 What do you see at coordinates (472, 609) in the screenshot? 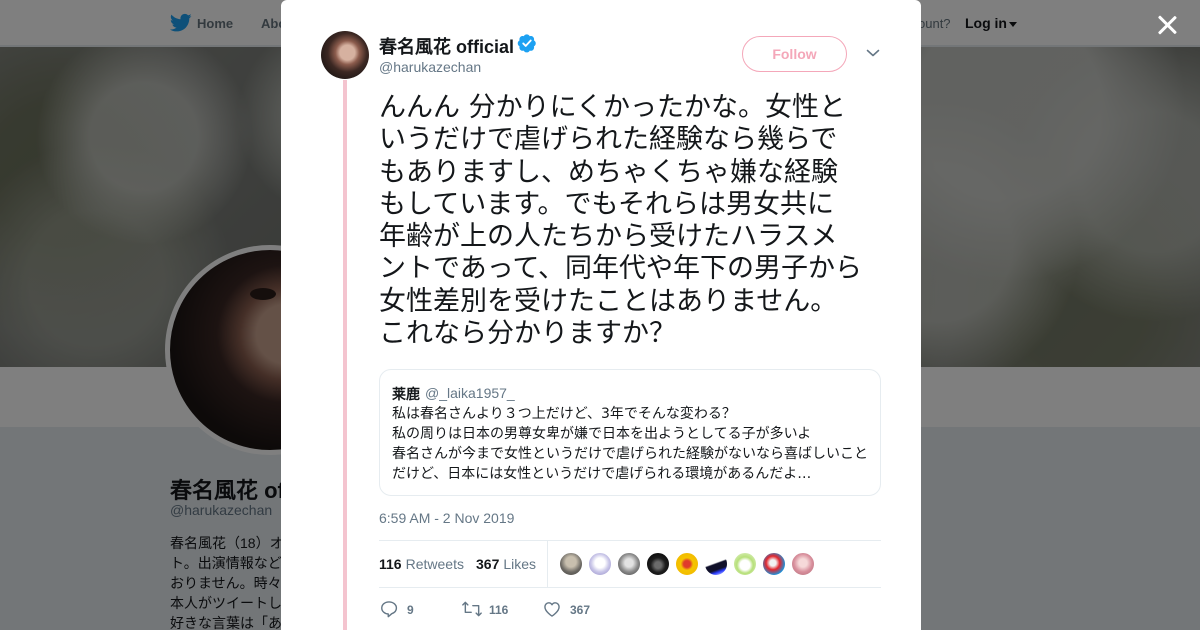
I see `retweet-icon` at bounding box center [472, 609].